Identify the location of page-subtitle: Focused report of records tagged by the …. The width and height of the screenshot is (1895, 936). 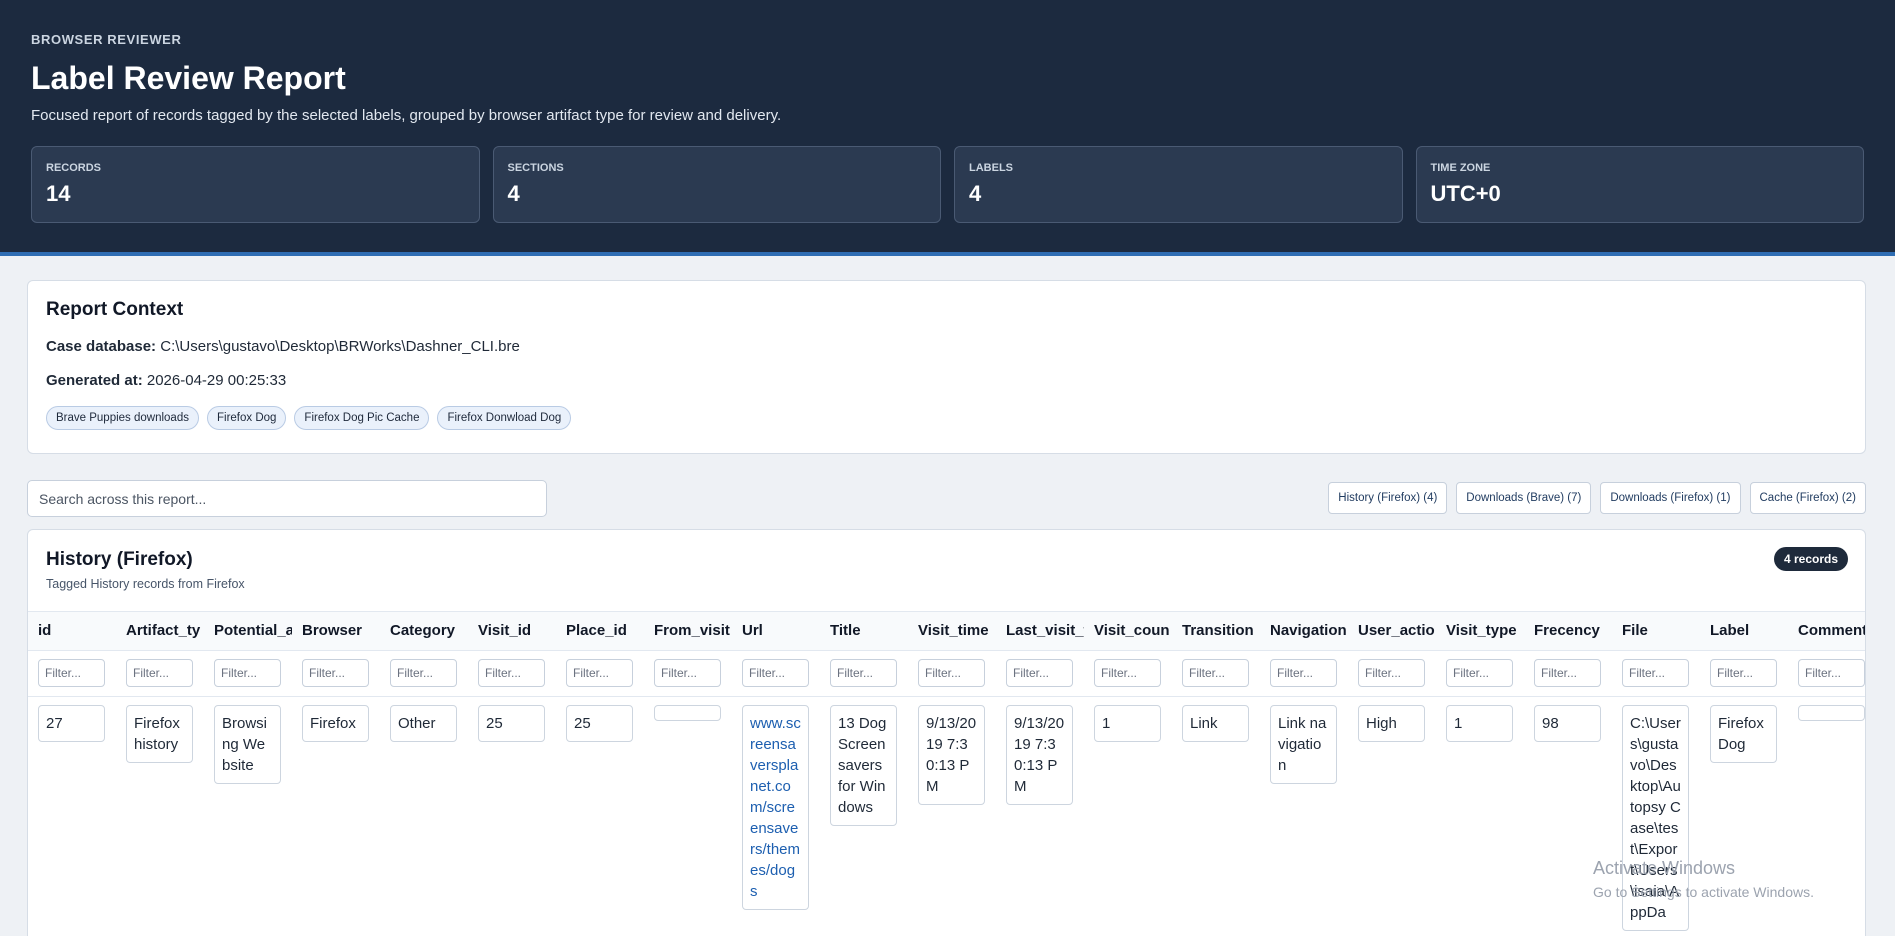
(406, 115).